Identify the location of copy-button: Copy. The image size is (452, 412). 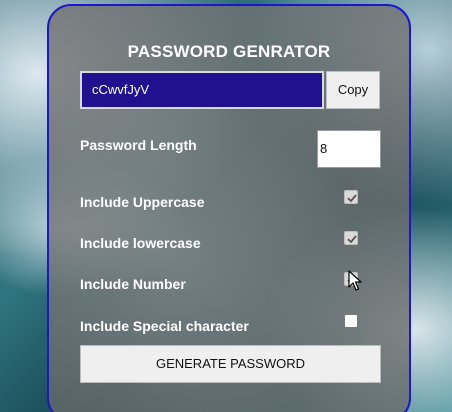
(353, 90).